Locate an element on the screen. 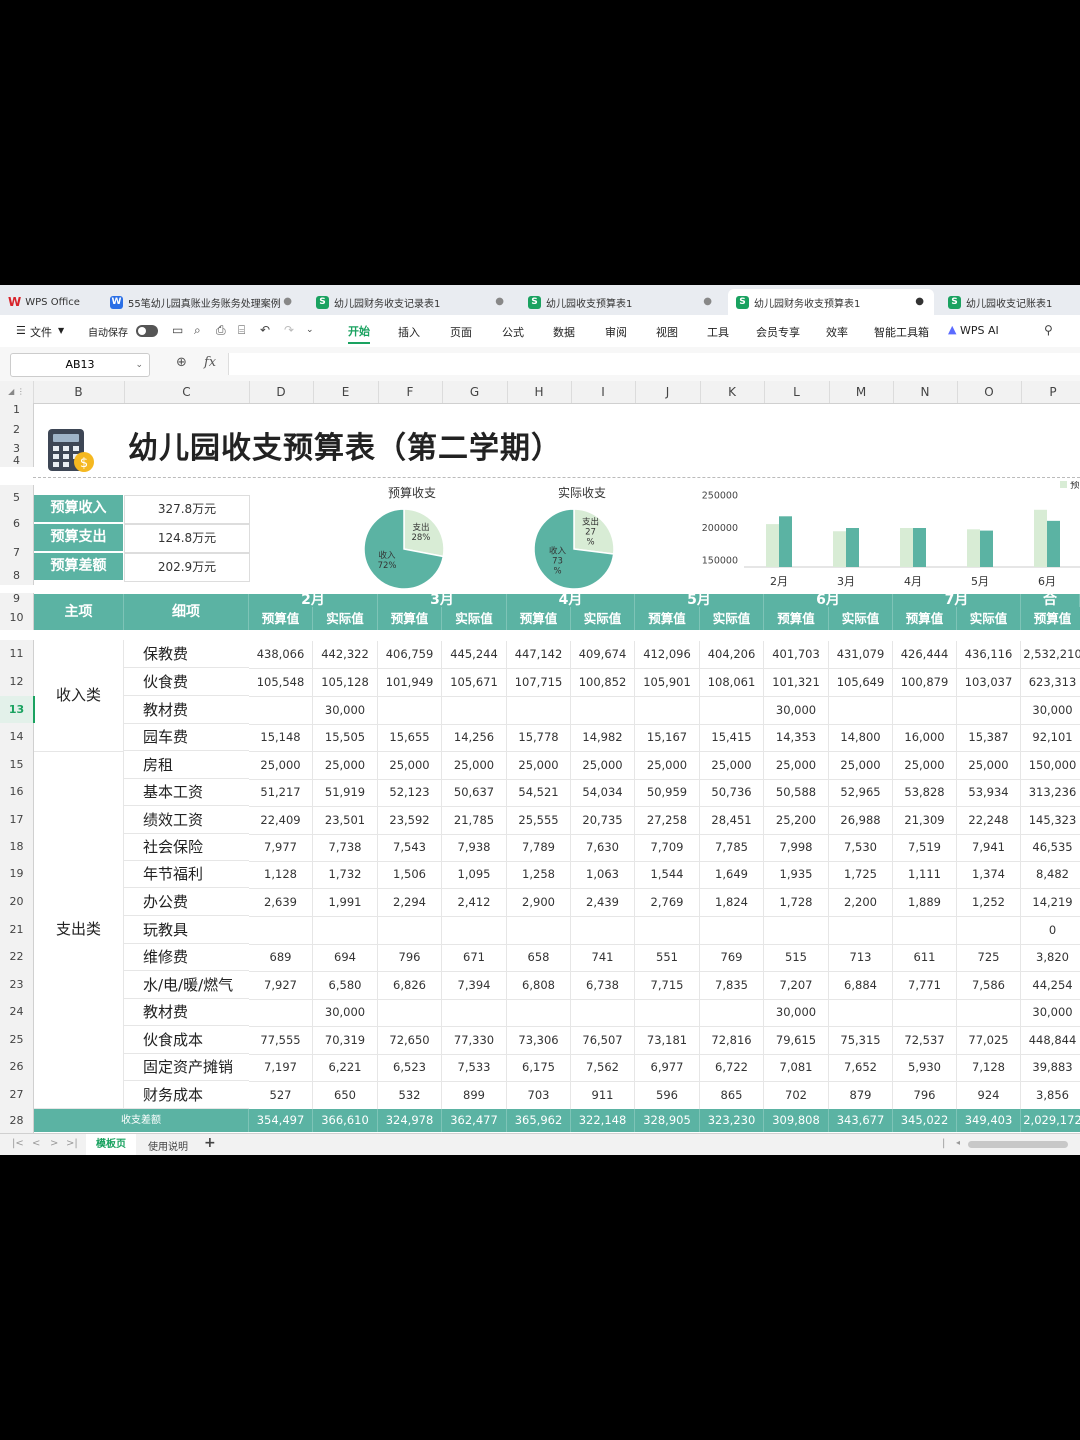 The image size is (1080, 1440). table-cell: 7,197 is located at coordinates (281, 1068).